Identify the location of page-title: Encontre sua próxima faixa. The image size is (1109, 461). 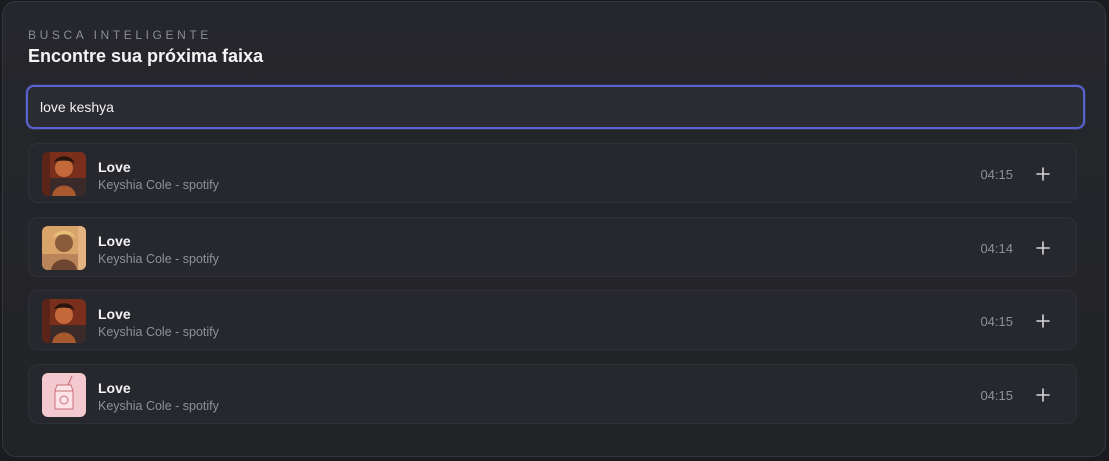
(146, 56).